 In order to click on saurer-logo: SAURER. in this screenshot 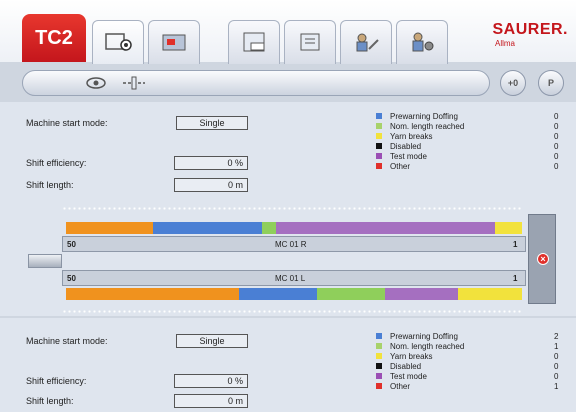, I will do `click(530, 29)`.